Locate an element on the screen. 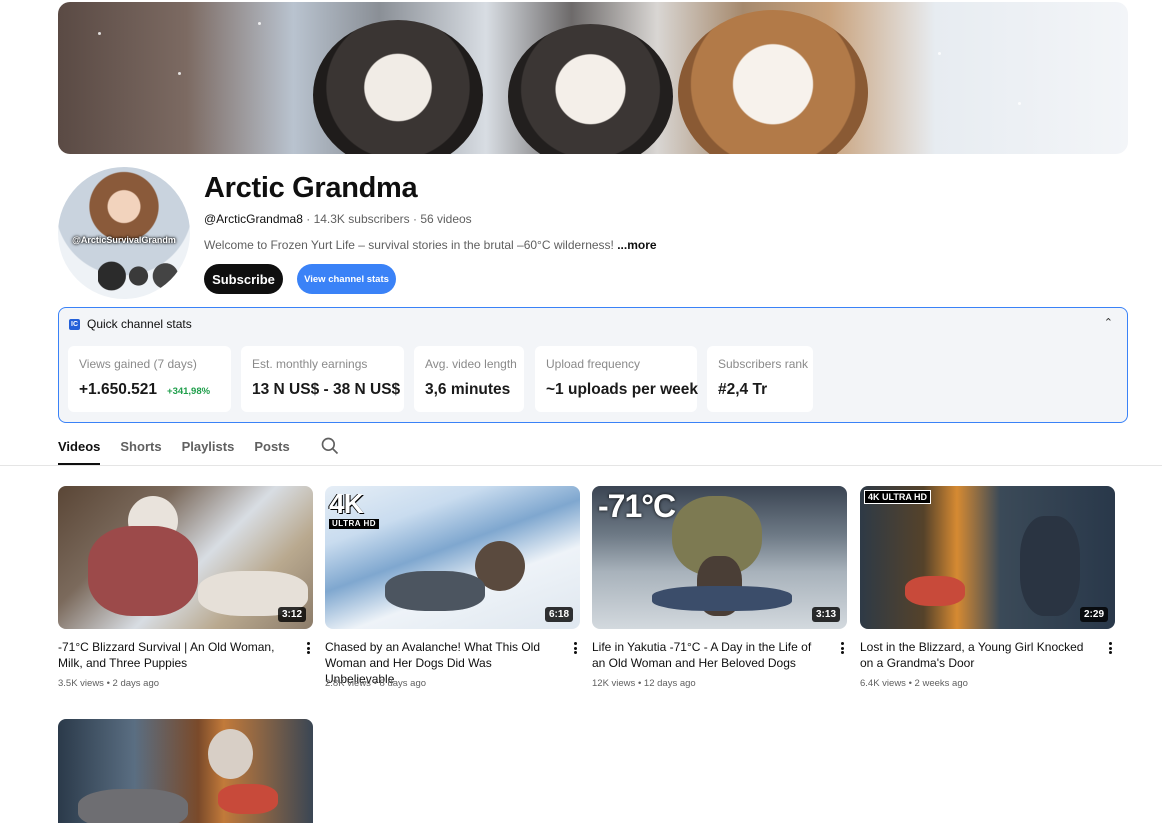  video-thumbnail is located at coordinates (185, 771).